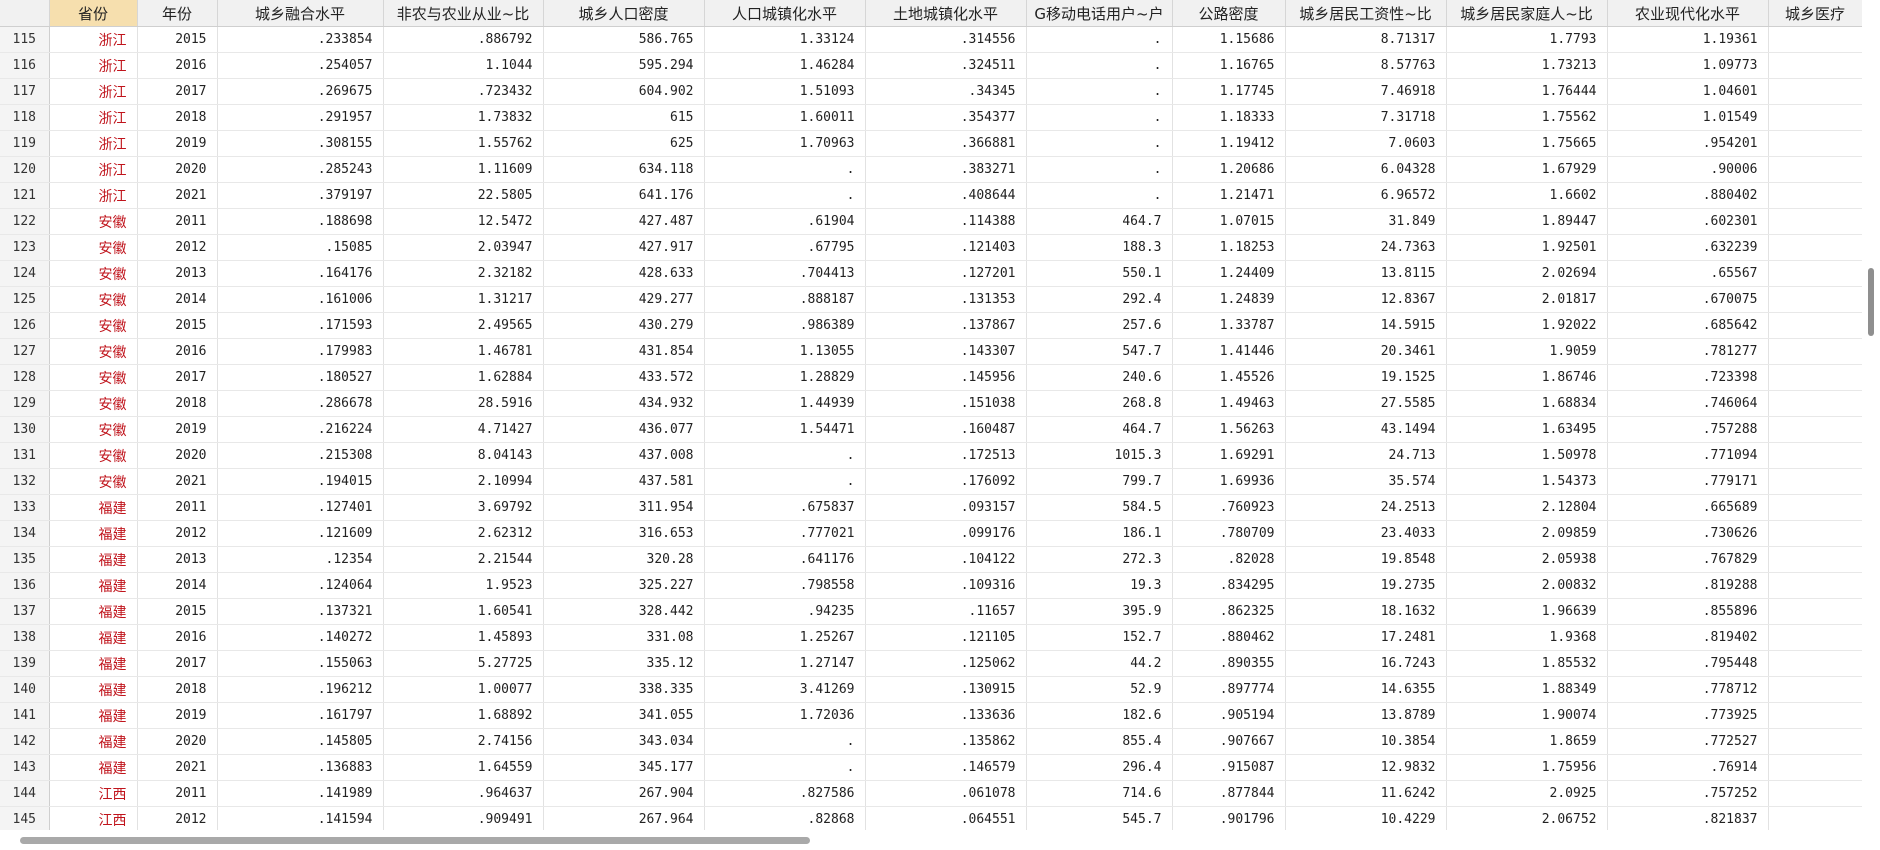  Describe the element at coordinates (300, 13) in the screenshot. I see `column-header-integration: 城乡融合水平` at that location.